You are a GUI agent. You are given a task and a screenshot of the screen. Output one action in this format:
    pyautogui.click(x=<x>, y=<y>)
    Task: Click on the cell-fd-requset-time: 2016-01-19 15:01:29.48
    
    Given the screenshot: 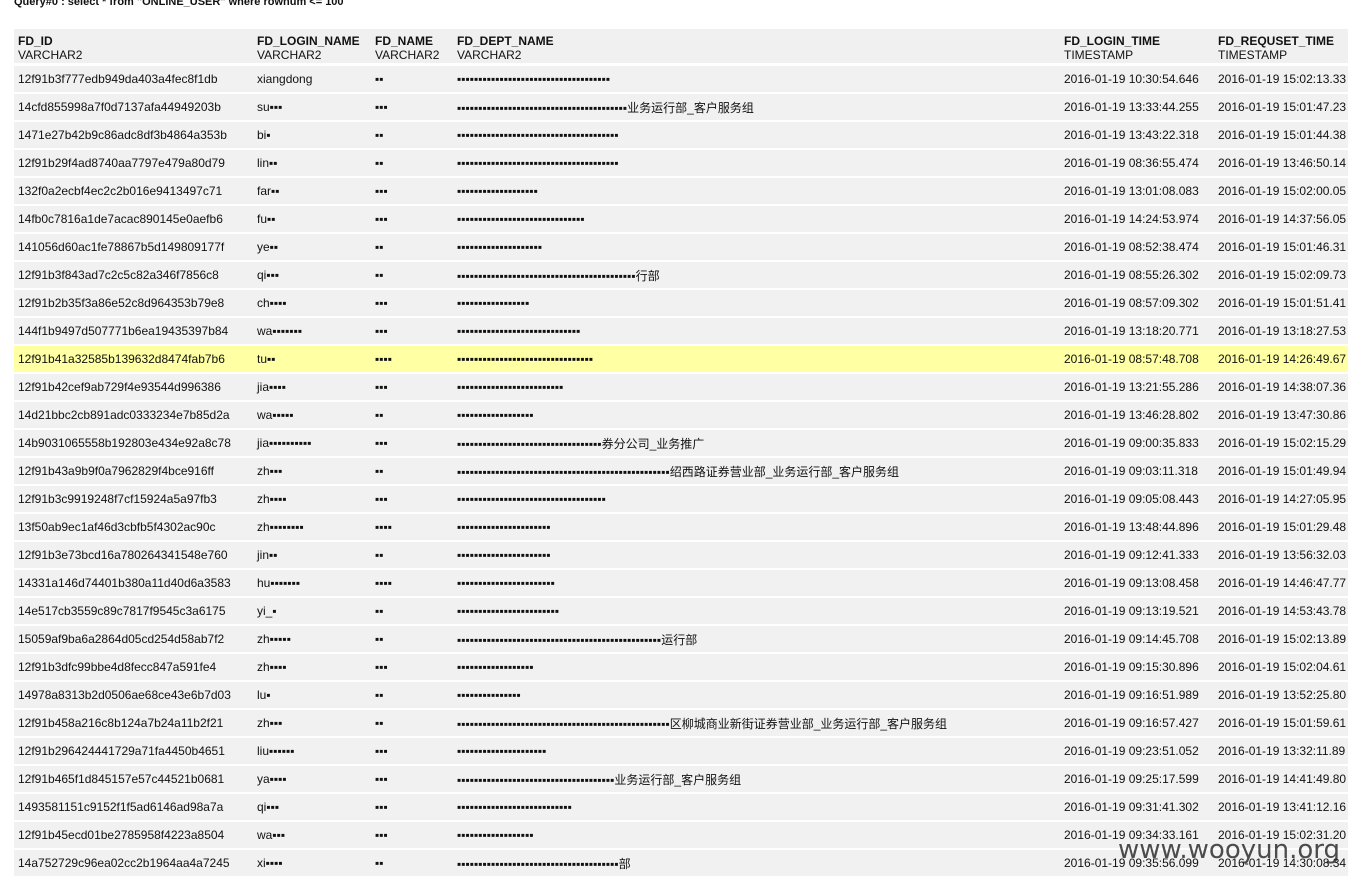 What is the action you would take?
    pyautogui.click(x=1281, y=528)
    